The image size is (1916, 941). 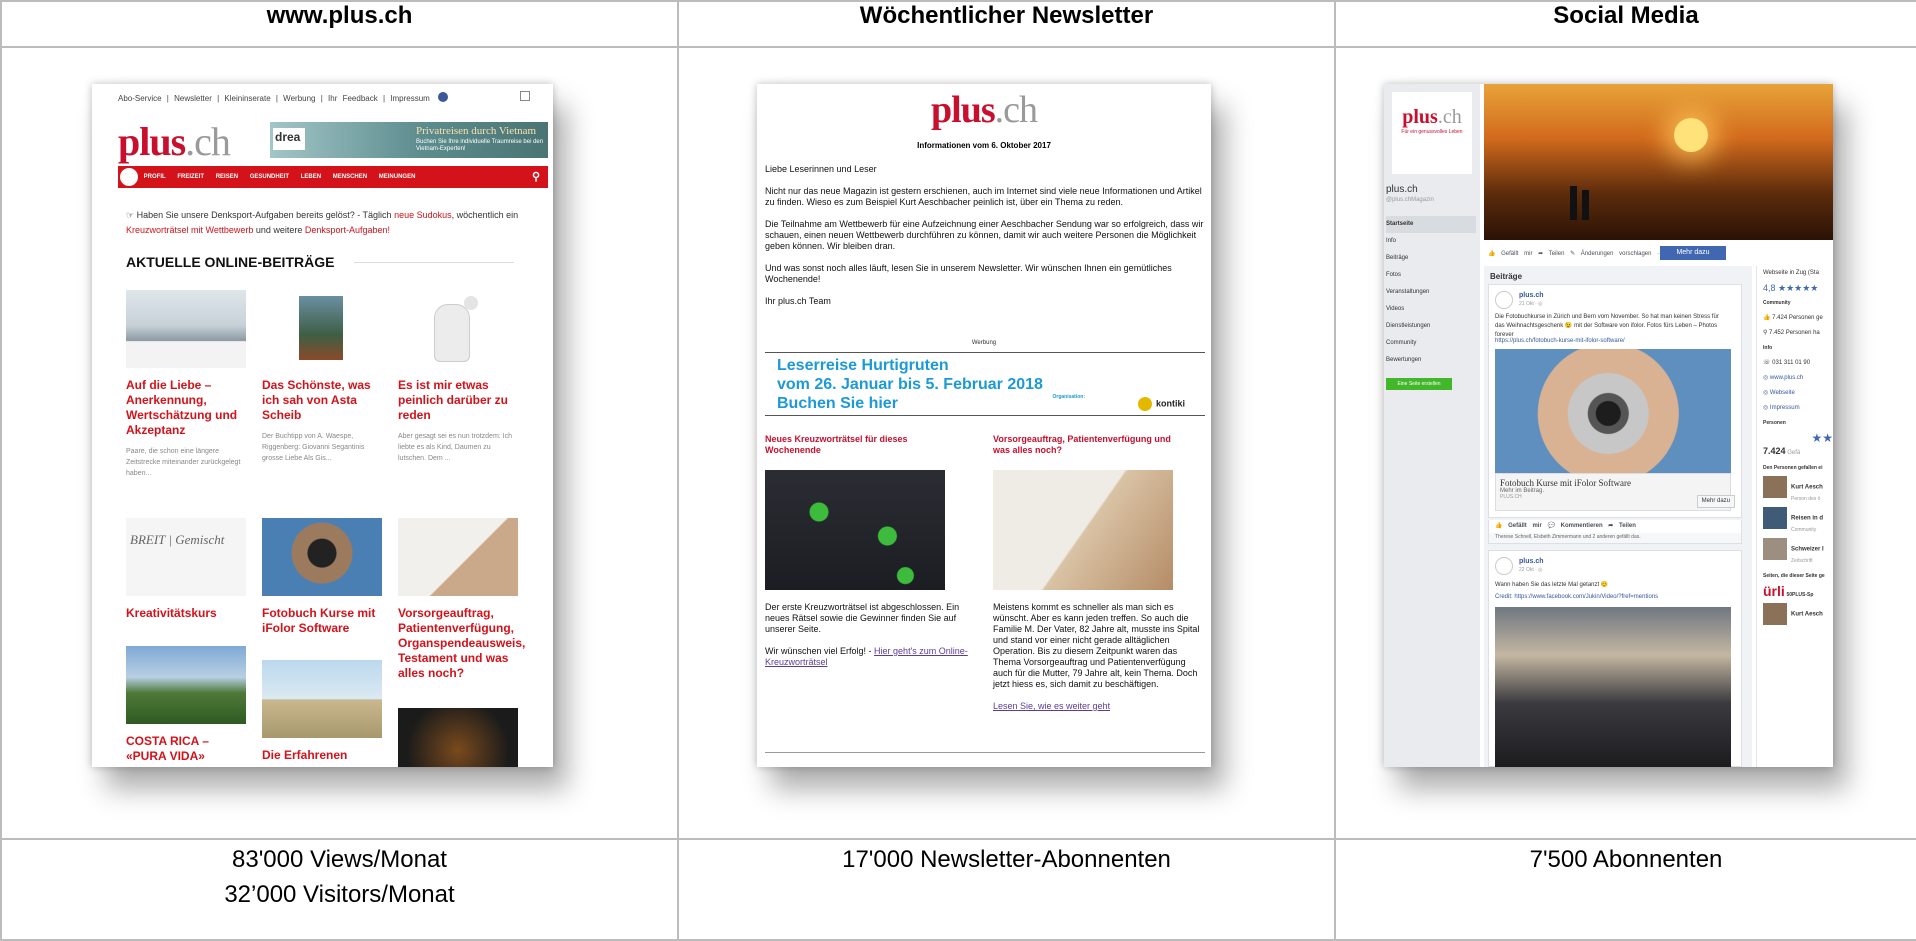 I want to click on page-handle: @plus.chMagazin, so click(x=1410, y=200).